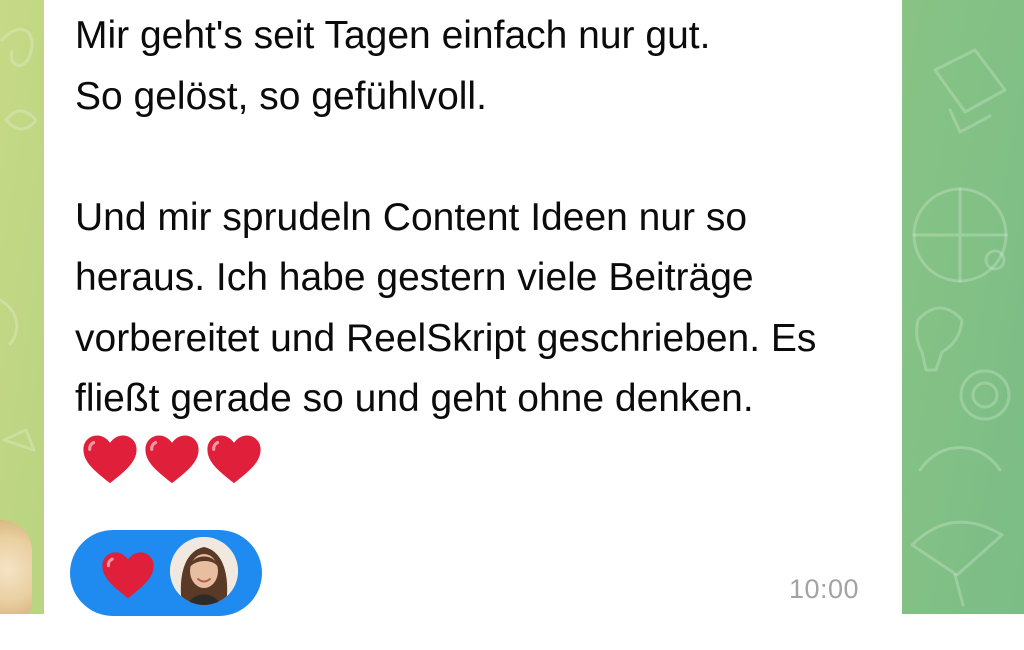  I want to click on message-timestamp: 10:00, so click(824, 589).